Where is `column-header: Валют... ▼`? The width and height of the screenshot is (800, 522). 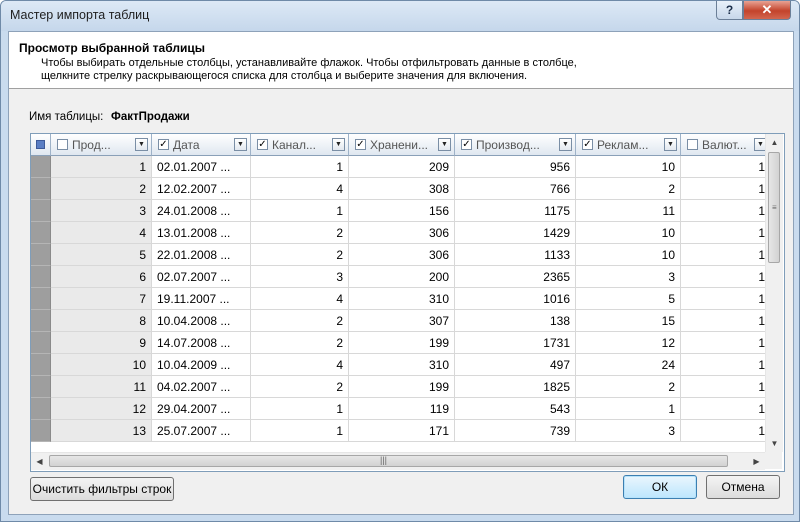
column-header: Валют... ▼ is located at coordinates (726, 145).